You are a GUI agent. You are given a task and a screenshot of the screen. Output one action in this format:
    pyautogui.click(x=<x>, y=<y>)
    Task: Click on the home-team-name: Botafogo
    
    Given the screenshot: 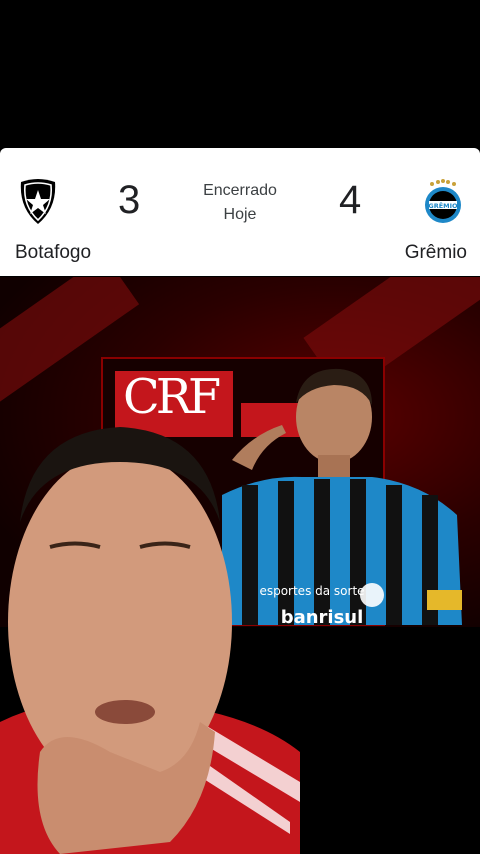 What is the action you would take?
    pyautogui.click(x=53, y=252)
    